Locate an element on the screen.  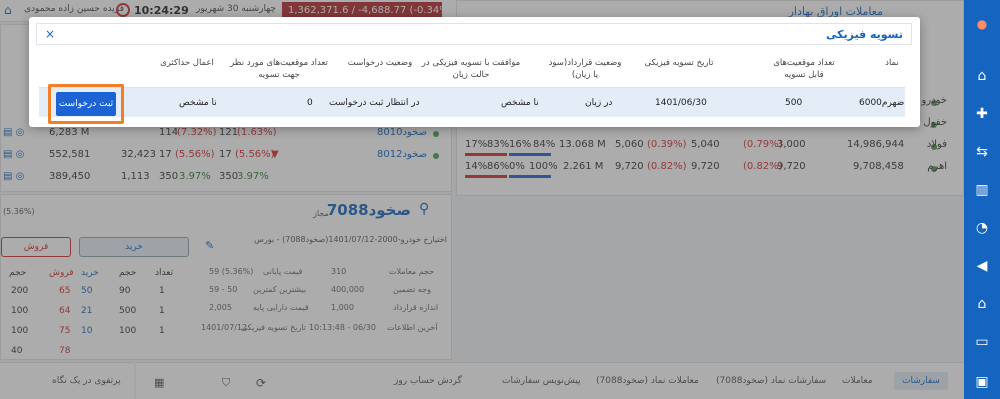
cell-date: 1401/06/30 is located at coordinates (681, 103).